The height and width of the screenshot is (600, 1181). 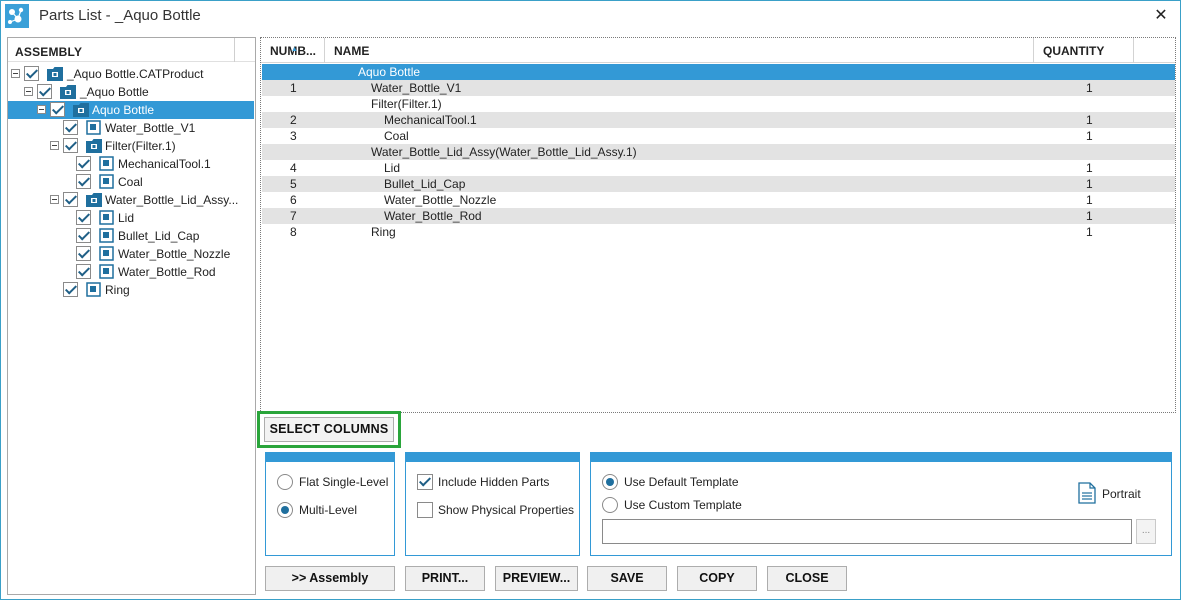 What do you see at coordinates (392, 168) in the screenshot?
I see `row-name: Lid` at bounding box center [392, 168].